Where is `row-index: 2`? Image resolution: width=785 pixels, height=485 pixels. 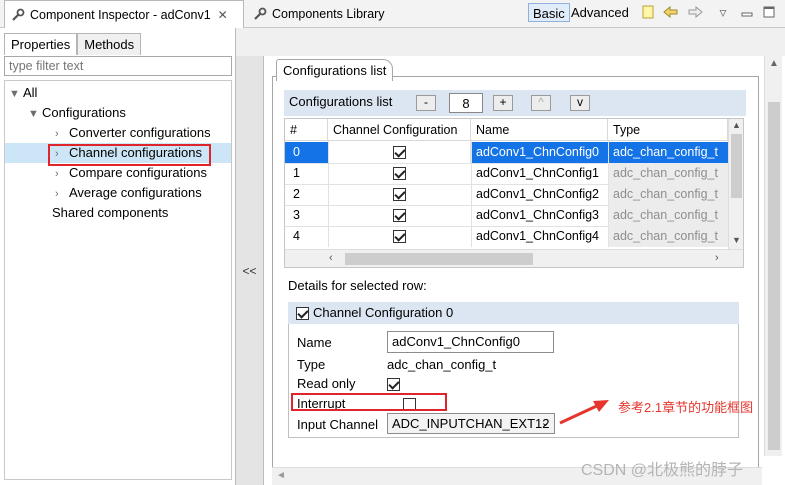
row-index: 2 is located at coordinates (296, 194).